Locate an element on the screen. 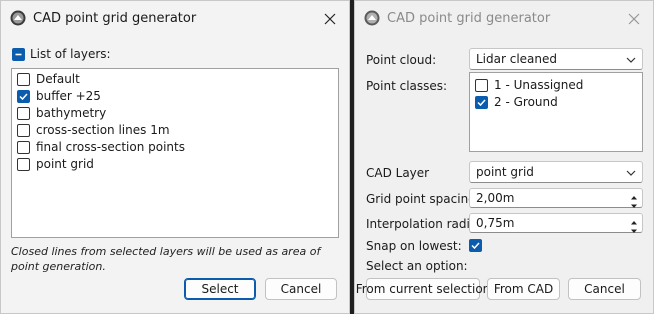 The image size is (654, 314). layer-label: bathymetry is located at coordinates (71, 113).